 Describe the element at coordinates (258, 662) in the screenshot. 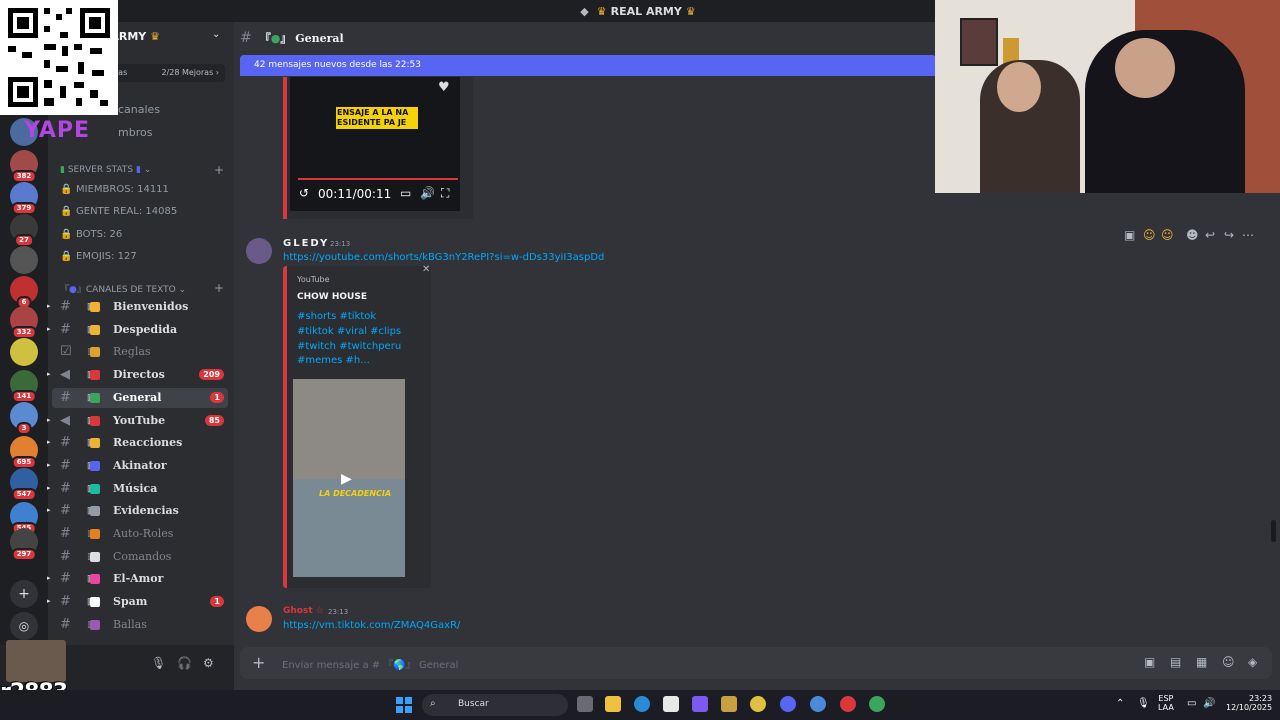

I see `plus-icon: +` at that location.